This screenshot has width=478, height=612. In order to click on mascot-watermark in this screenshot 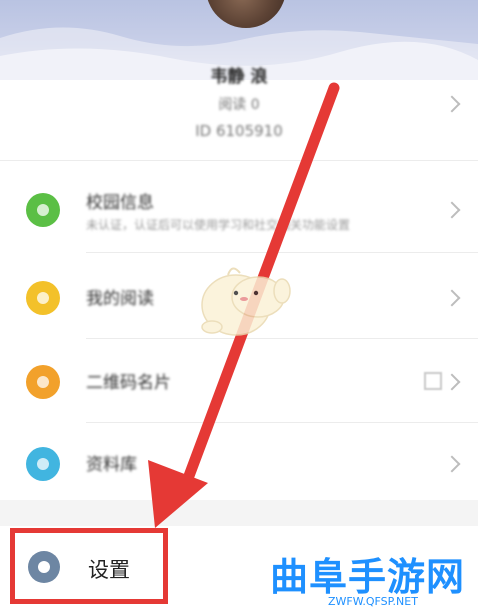, I will do `click(246, 301)`.